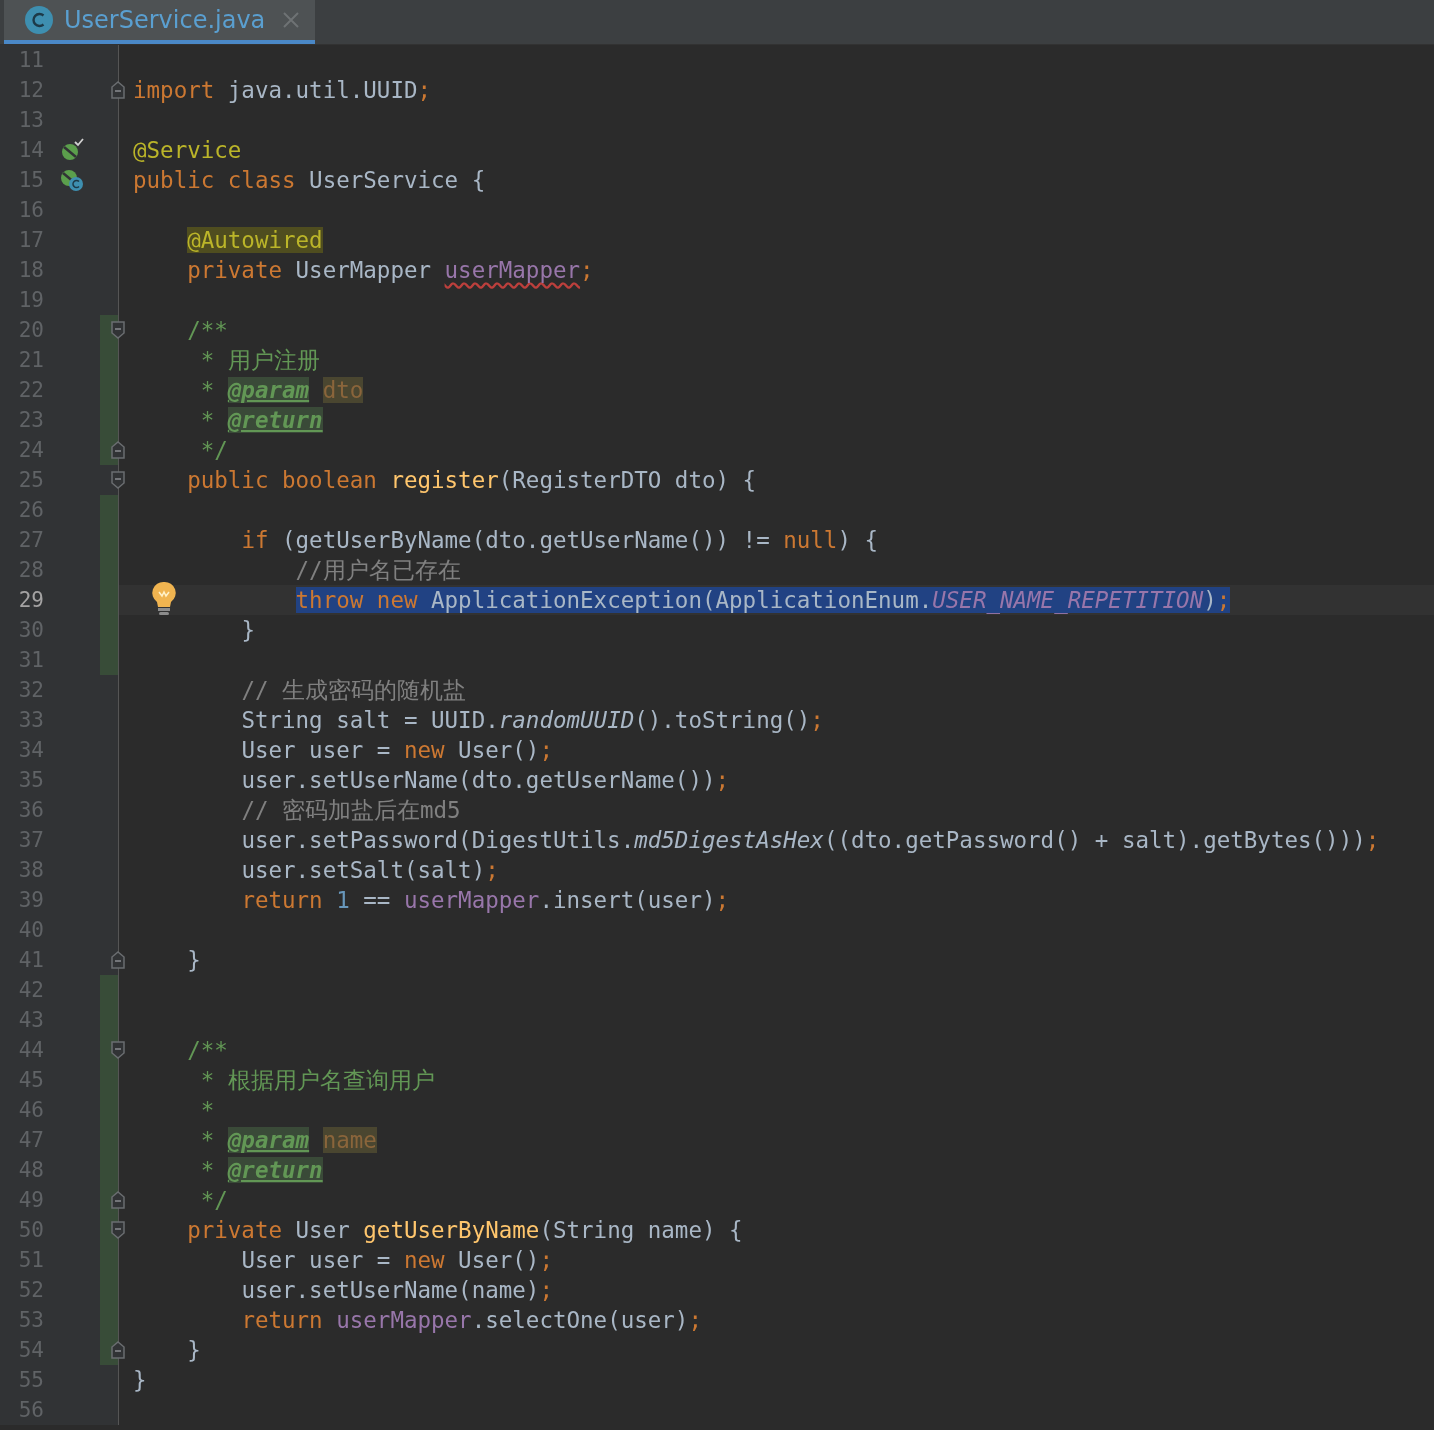  I want to click on code-line: if (getUserByName(dto.getUserName()) != null) {, so click(560, 540).